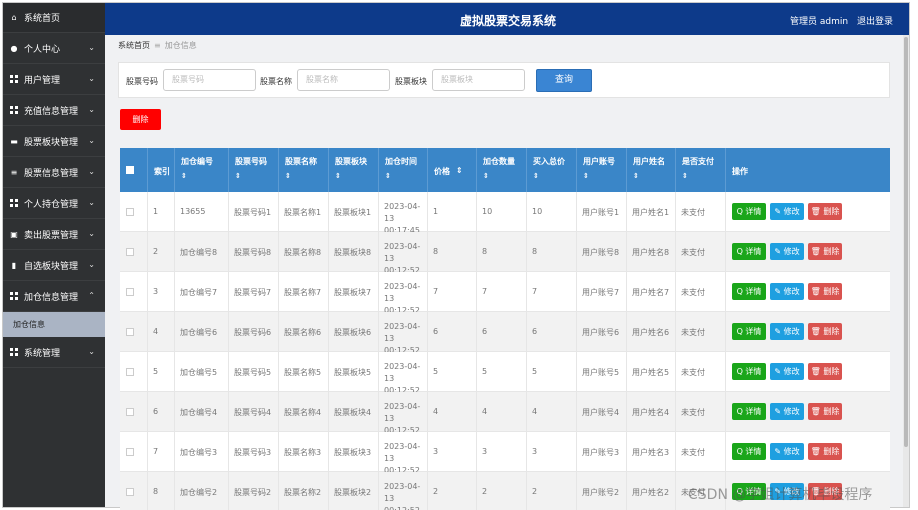  I want to click on select-all-checkbox, so click(130, 170).